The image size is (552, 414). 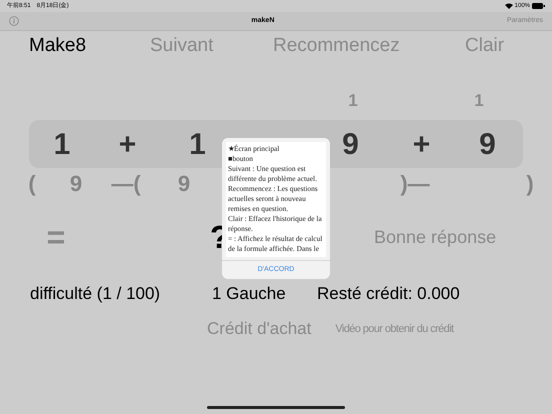 I want to click on video-credit-button: Vidéo pour obtenir du crédit, so click(x=394, y=329).